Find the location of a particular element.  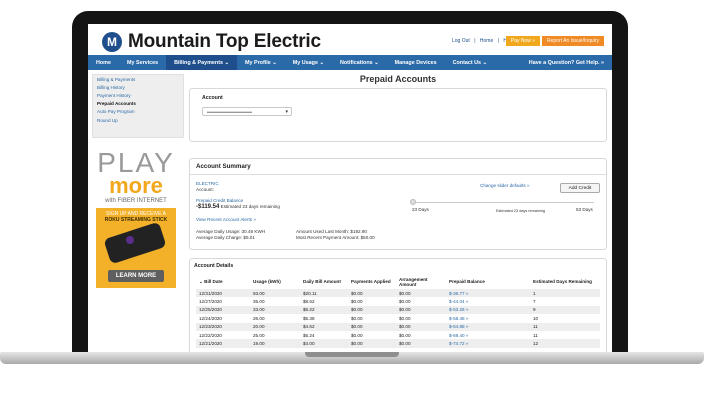

slider-right-label: 53 Days is located at coordinates (584, 209).